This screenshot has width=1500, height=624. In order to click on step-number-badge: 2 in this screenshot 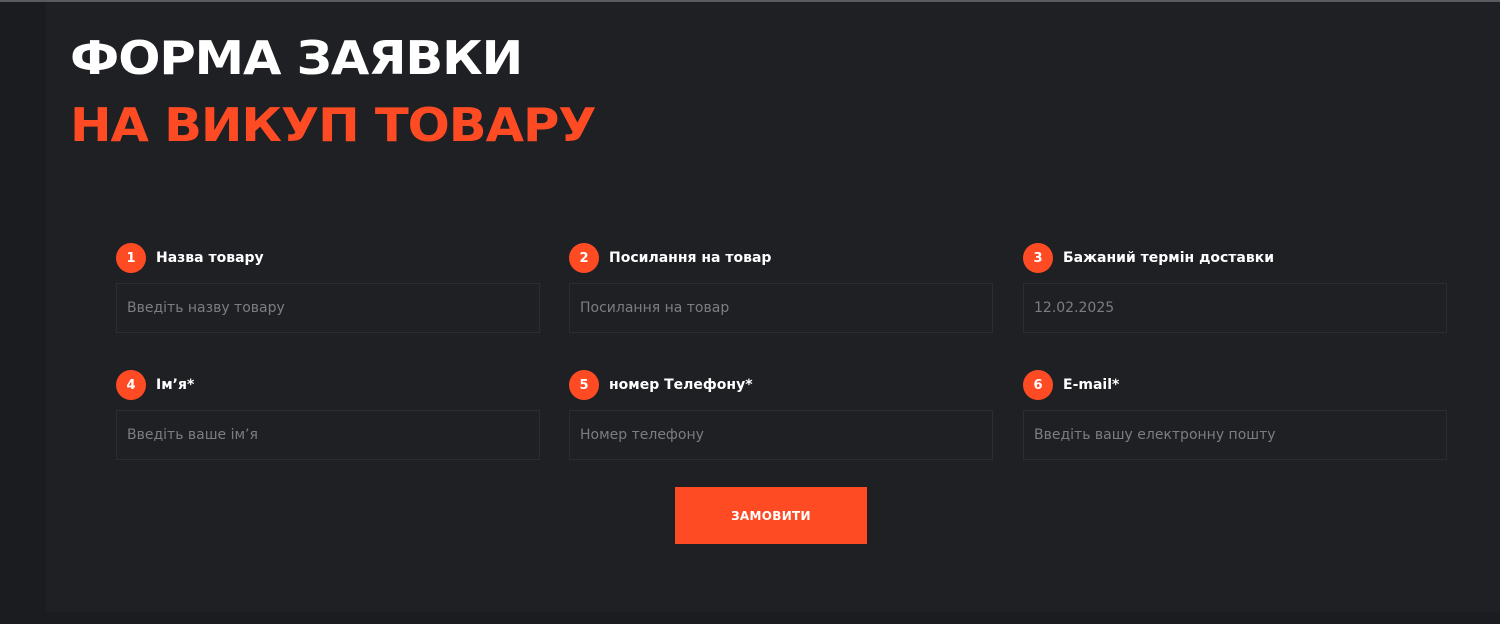, I will do `click(584, 258)`.